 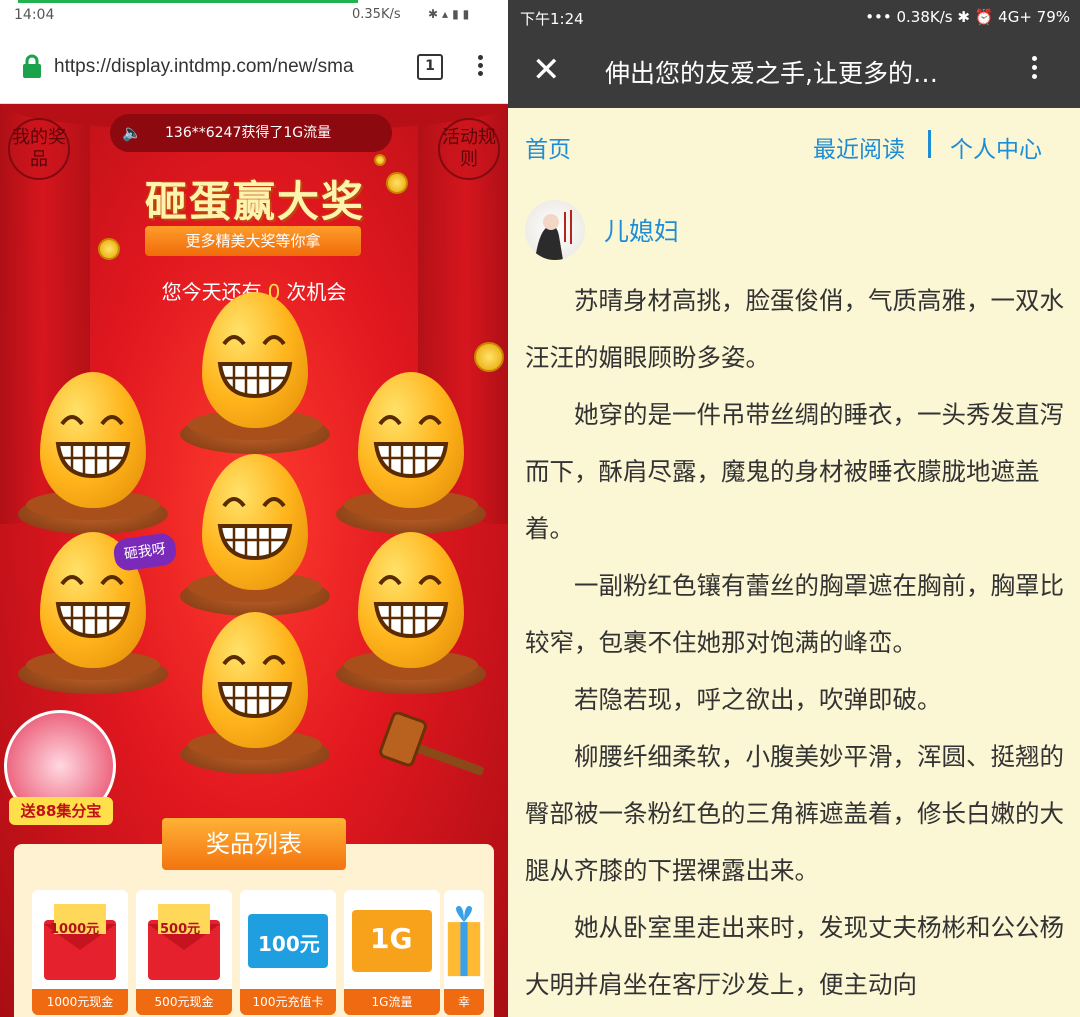 I want to click on prize-tag: 100元, so click(x=289, y=944).